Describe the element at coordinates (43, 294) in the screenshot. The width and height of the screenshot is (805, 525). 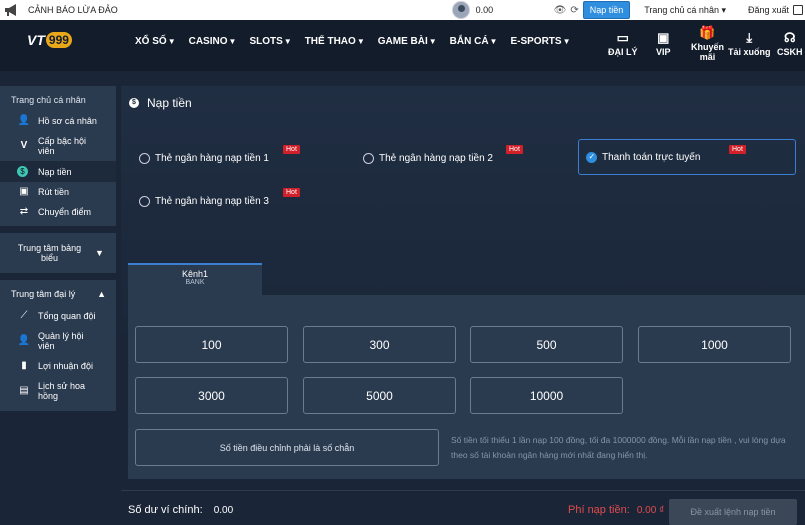
I see `agent-center-label: Trung tâm đại lý` at that location.